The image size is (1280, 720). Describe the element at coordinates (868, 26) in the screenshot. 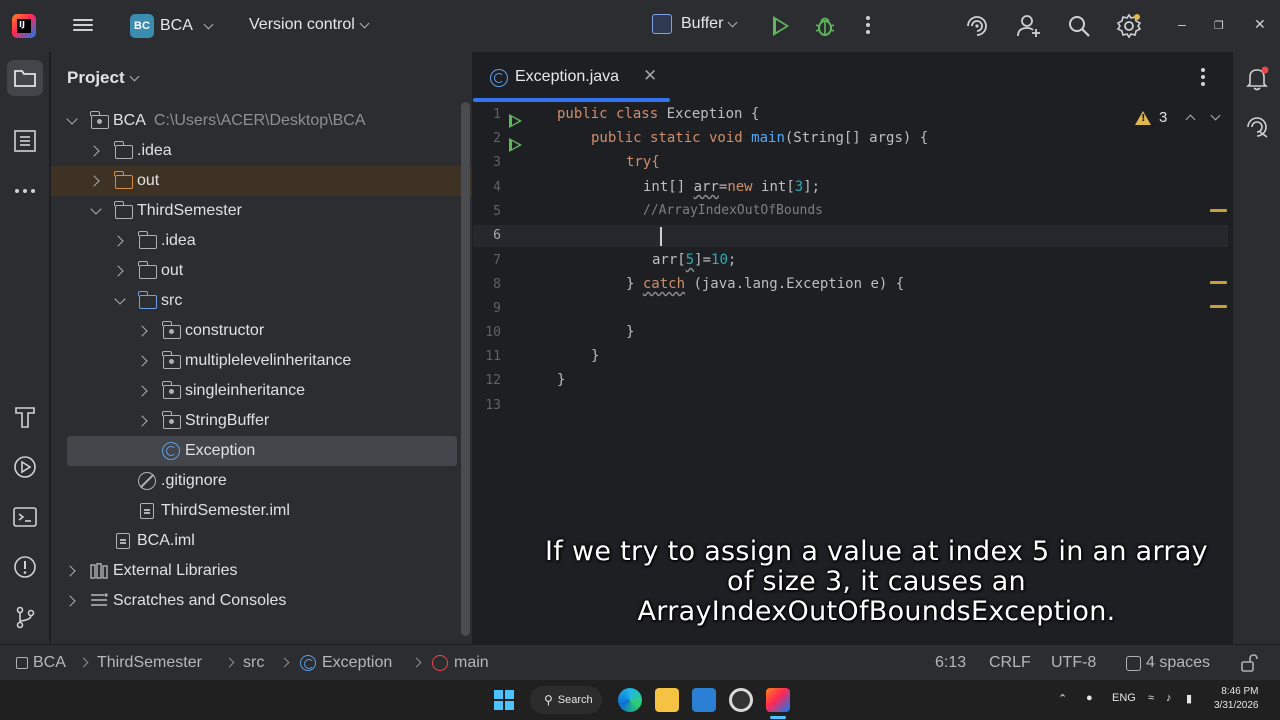

I see `more-actions-icon` at that location.